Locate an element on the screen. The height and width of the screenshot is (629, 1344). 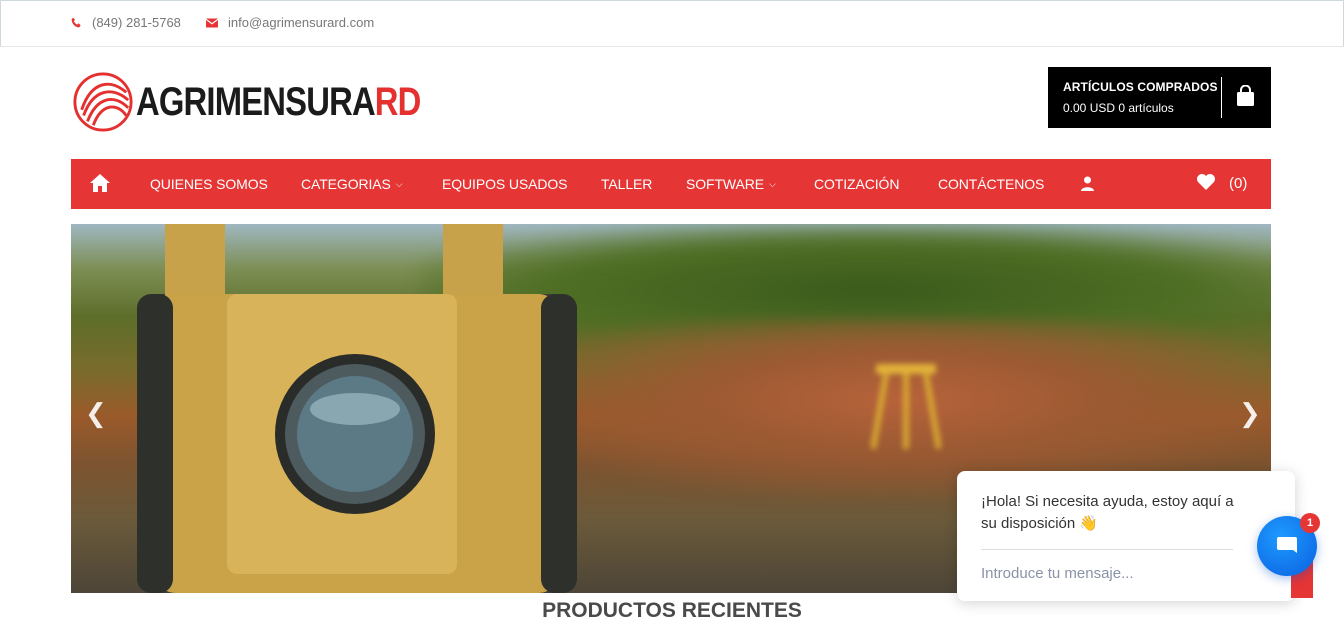
nav-categorias: CATEGORIAS ⌵ is located at coordinates (352, 184).